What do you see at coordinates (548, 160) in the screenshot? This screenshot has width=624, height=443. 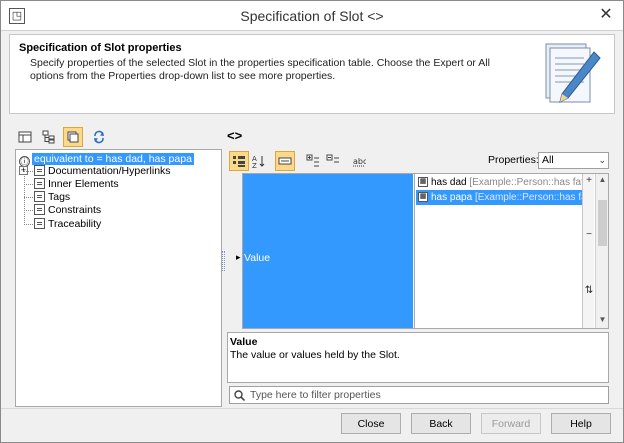 I see `properties-dropdown-value: All` at bounding box center [548, 160].